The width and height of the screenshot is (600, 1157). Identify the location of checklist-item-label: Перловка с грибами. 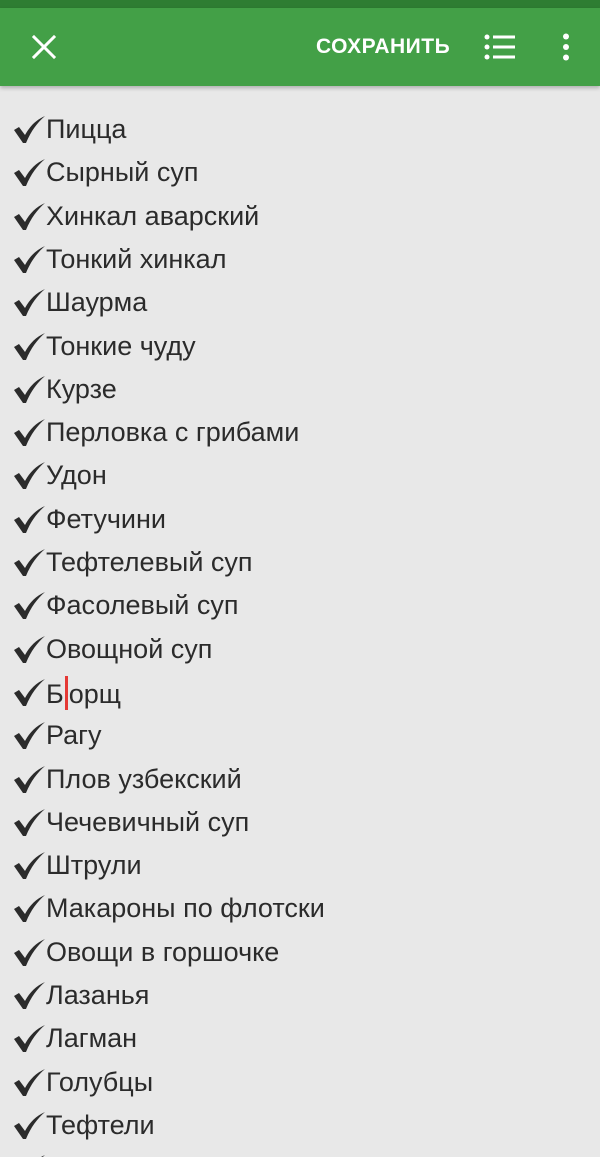
(173, 432).